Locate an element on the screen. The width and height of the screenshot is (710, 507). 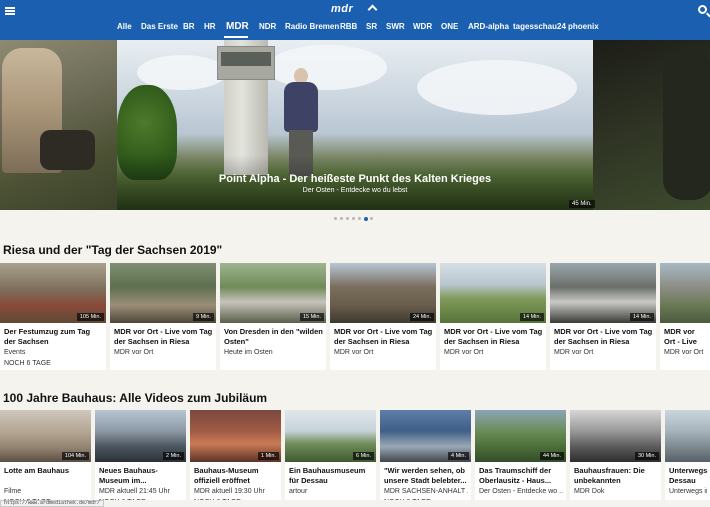
video-title: Der Festumzug zum Tag der Sachsen is located at coordinates (53, 337).